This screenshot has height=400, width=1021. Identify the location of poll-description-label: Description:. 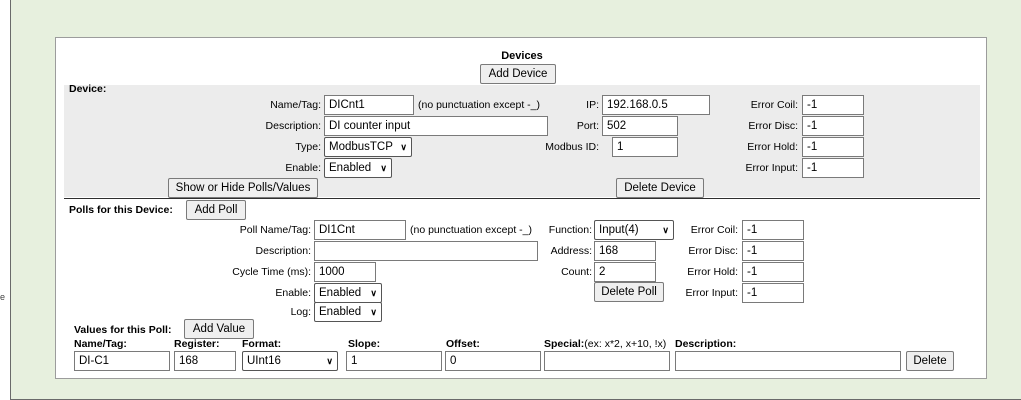
(283, 251).